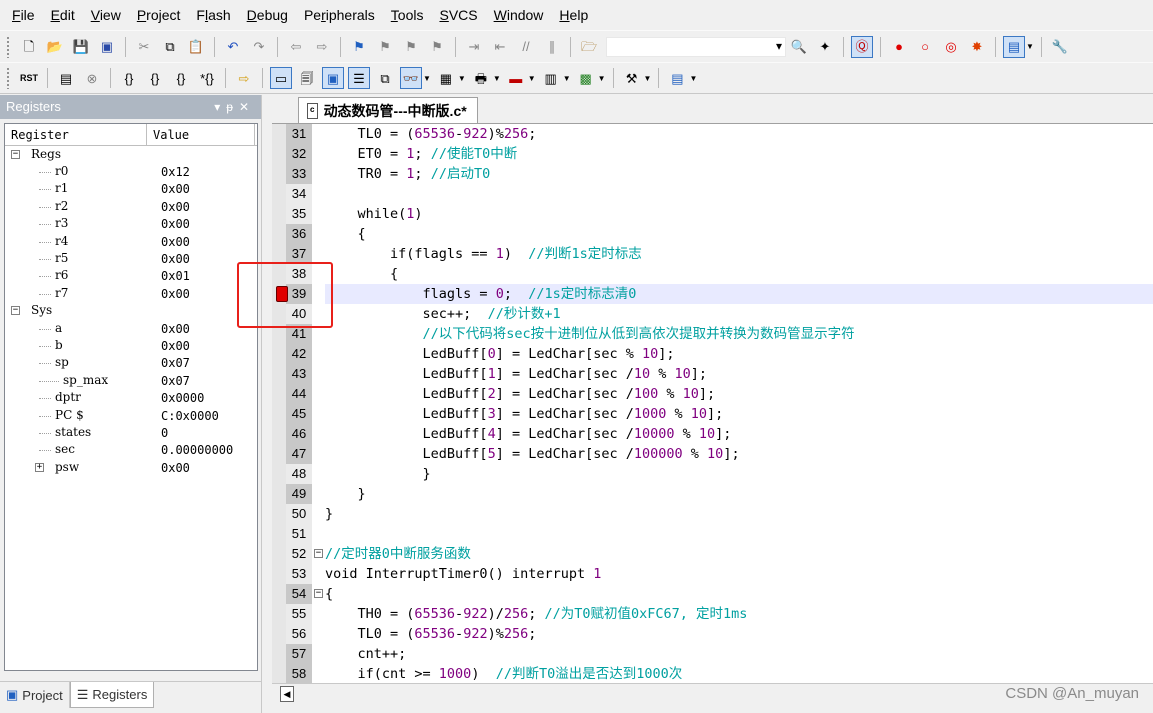  What do you see at coordinates (244, 78) in the screenshot?
I see `show-next-statement-icon: ⇨` at bounding box center [244, 78].